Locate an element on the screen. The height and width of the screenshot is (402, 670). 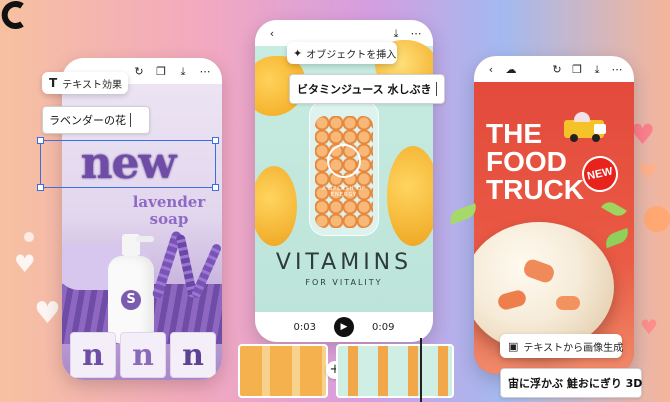
leaf-decor is located at coordinates (617, 238).